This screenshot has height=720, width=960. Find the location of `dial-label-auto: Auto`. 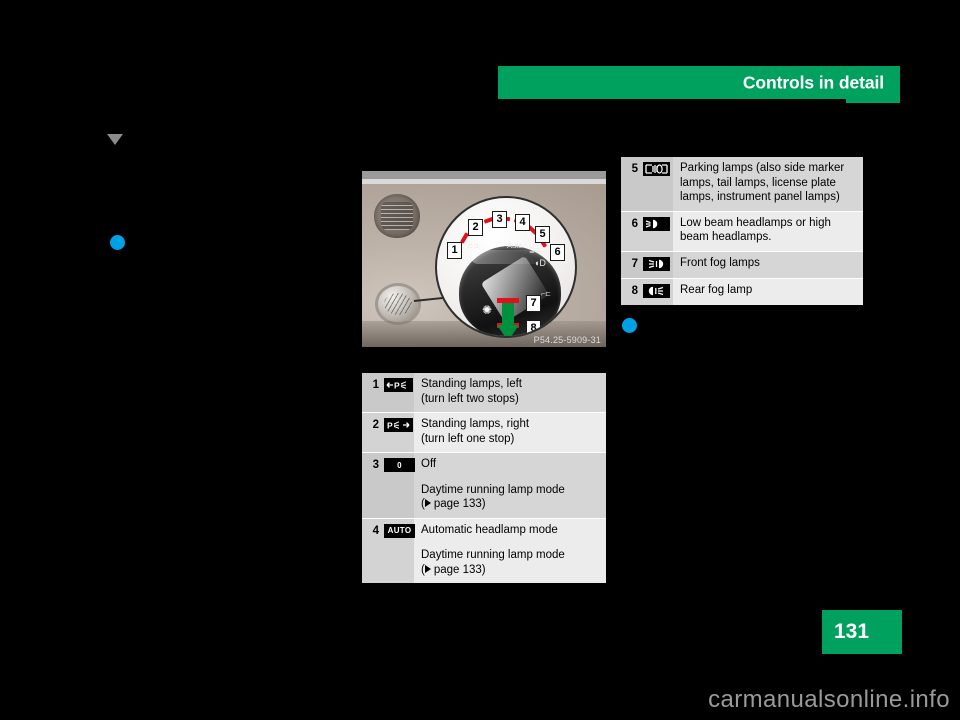

dial-label-auto: Auto is located at coordinates (515, 245).